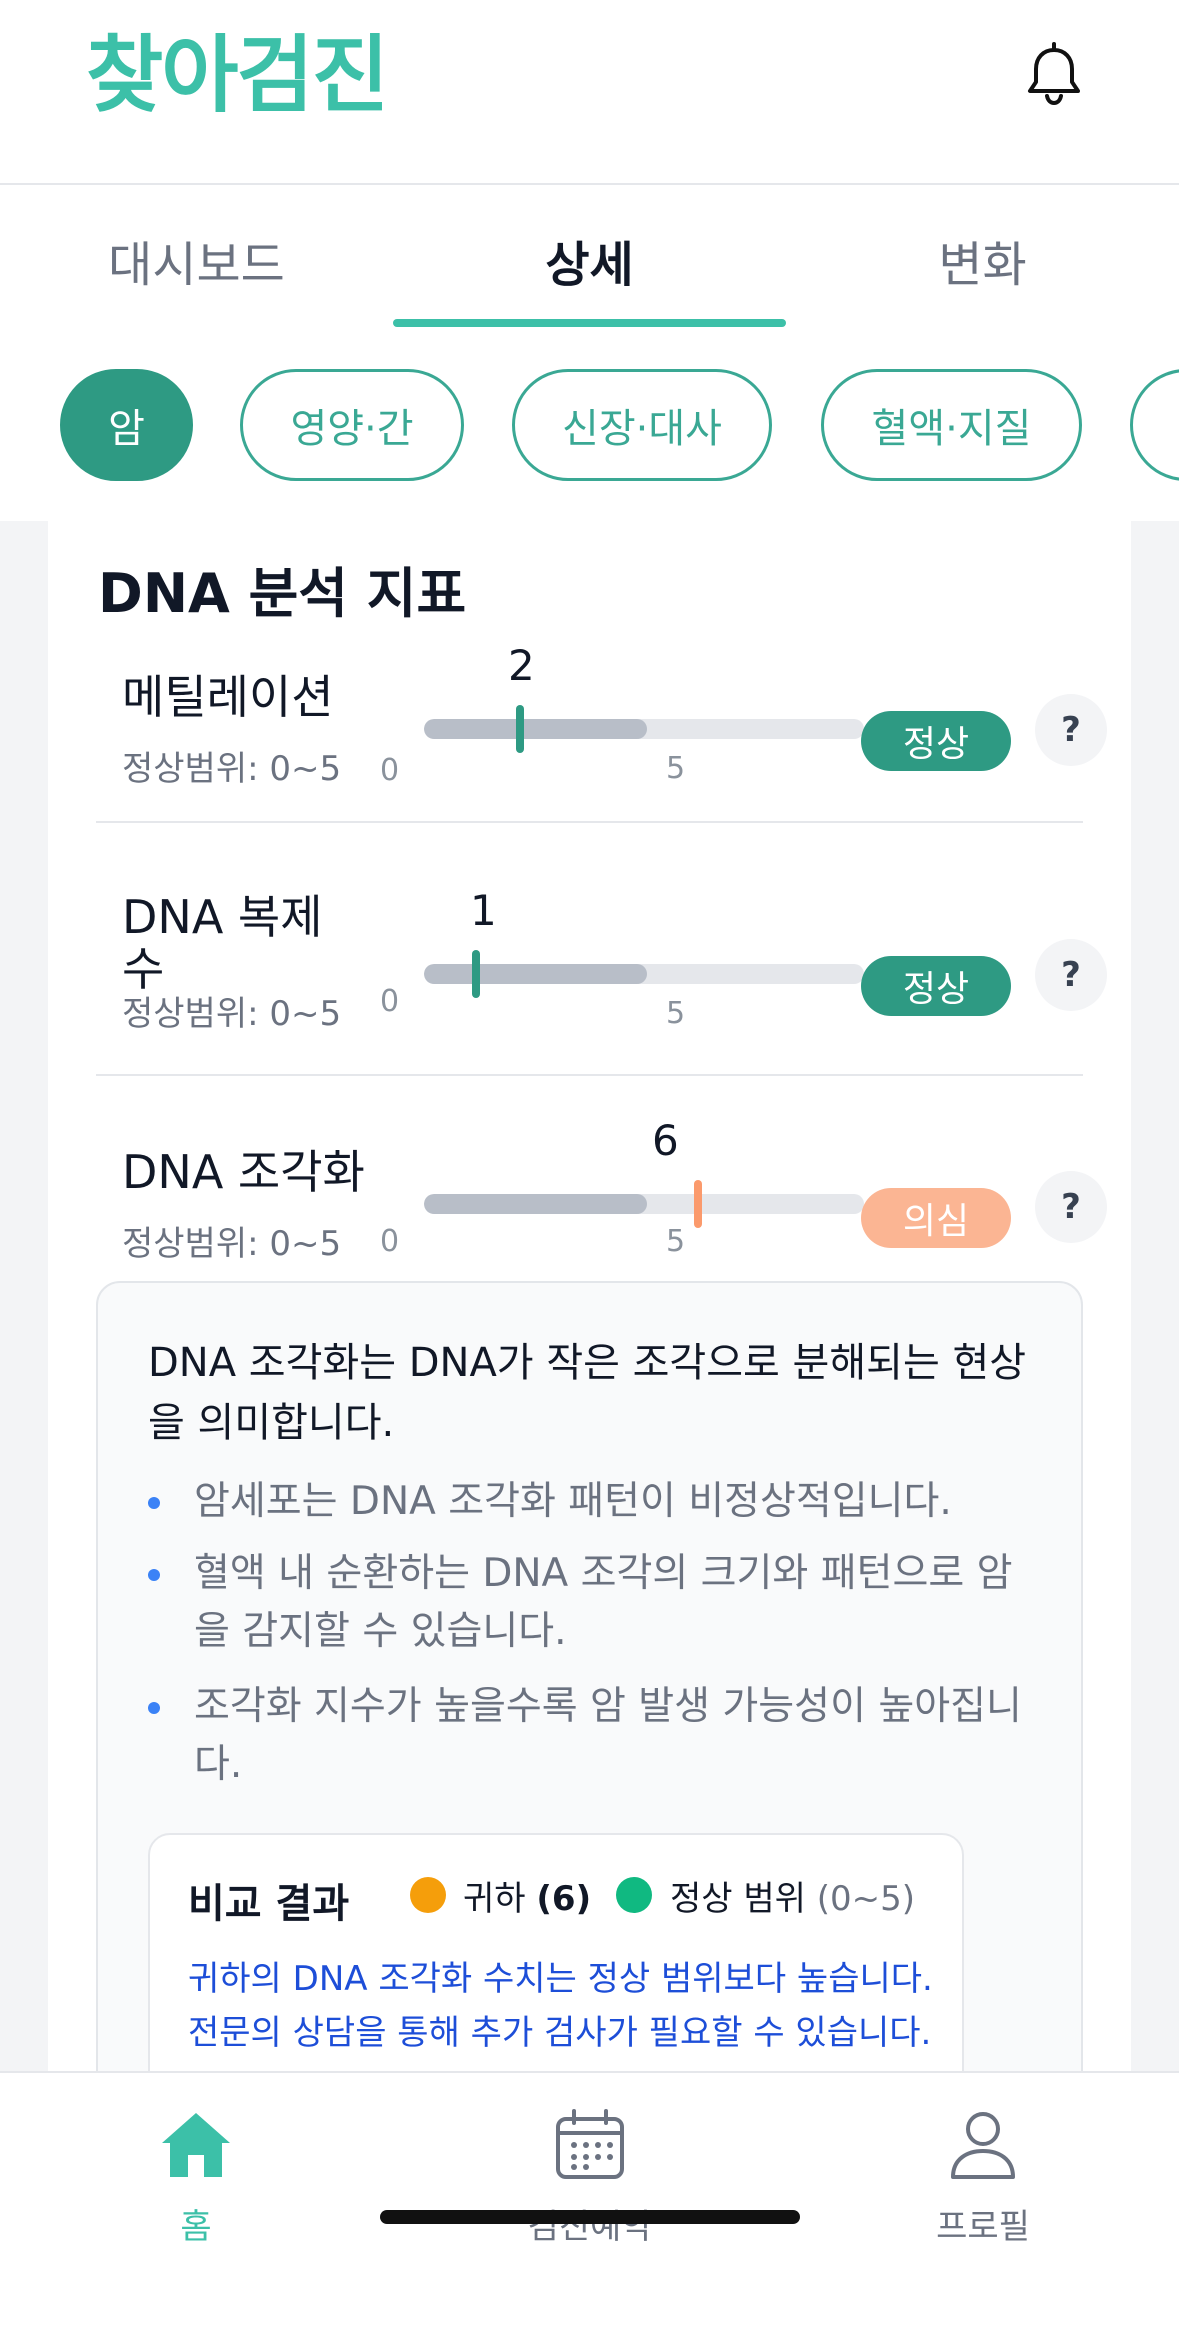 This screenshot has width=1179, height=2352. What do you see at coordinates (222, 943) in the screenshot?
I see `indicator-name: DNA 복제 수` at bounding box center [222, 943].